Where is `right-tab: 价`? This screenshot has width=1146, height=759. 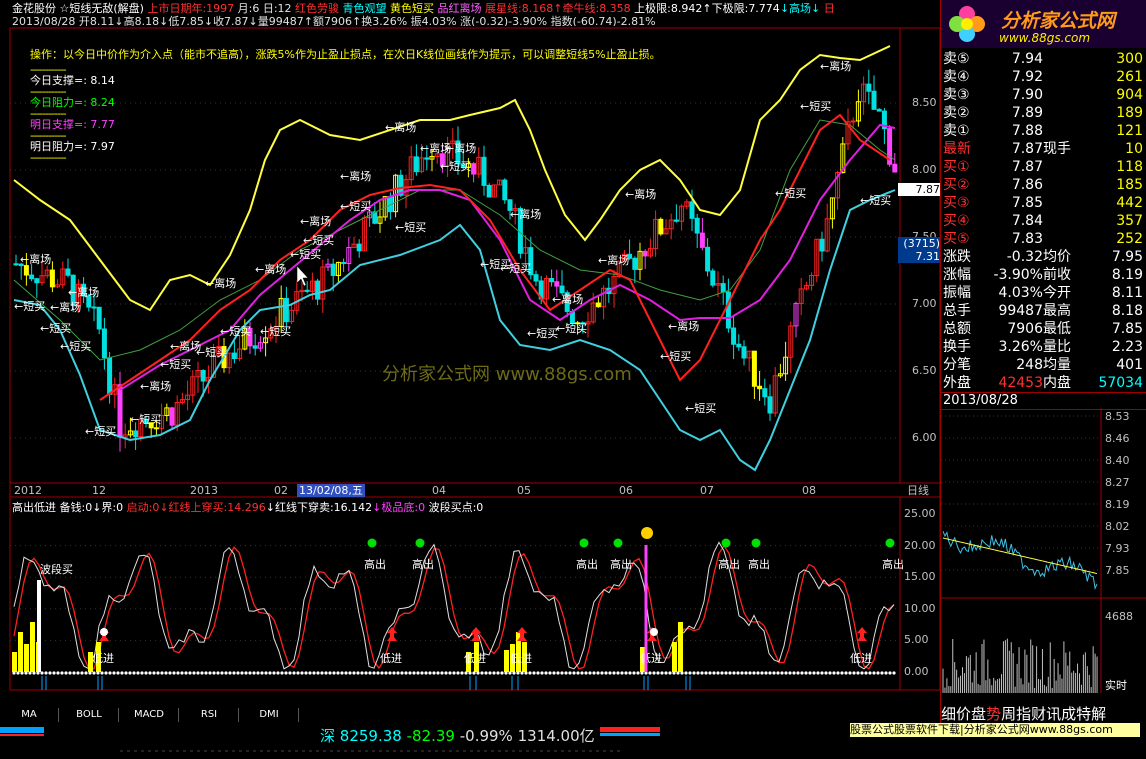
right-tab: 价 is located at coordinates (963, 714).